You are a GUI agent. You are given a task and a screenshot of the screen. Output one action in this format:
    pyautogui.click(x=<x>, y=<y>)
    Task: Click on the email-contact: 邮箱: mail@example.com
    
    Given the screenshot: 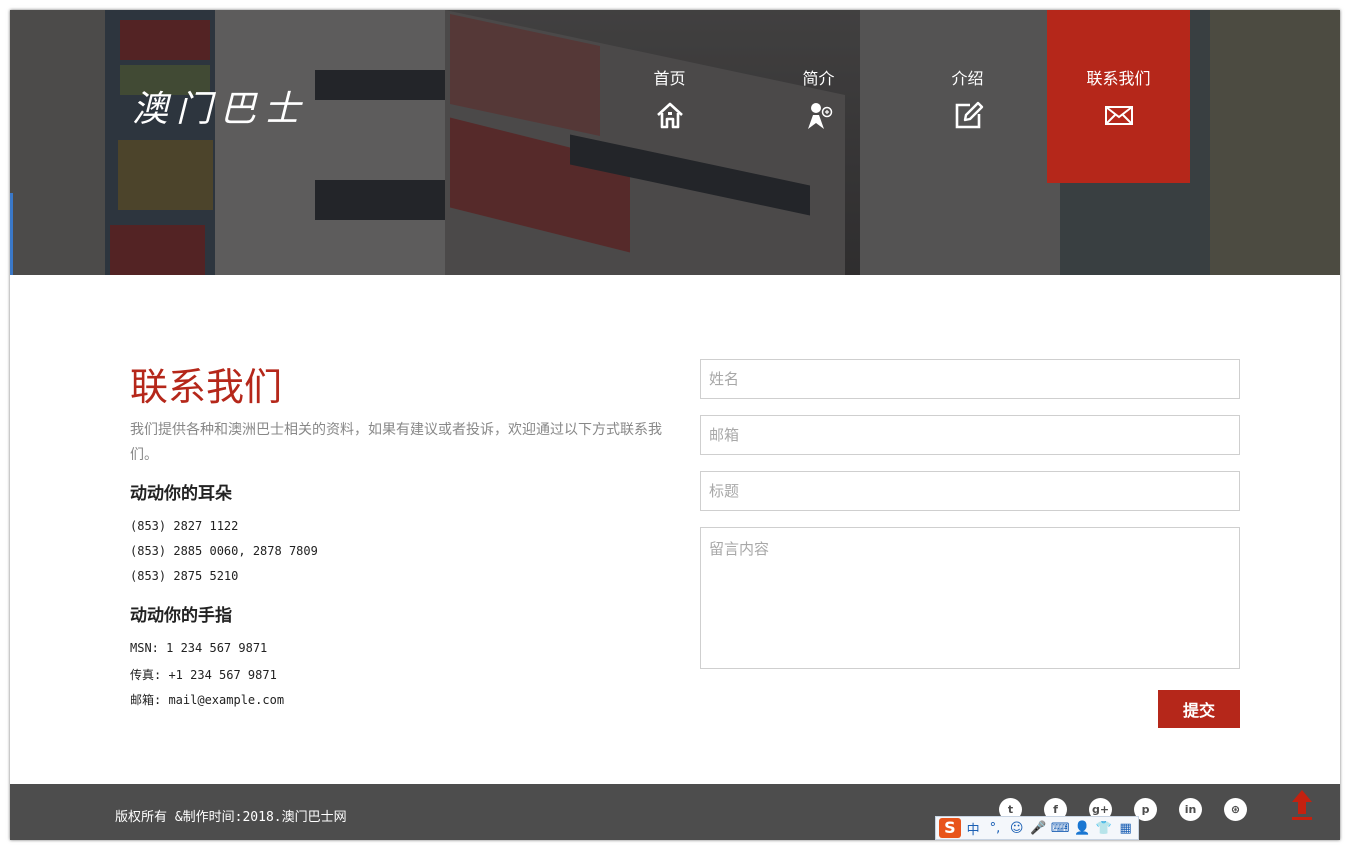 What is the action you would take?
    pyautogui.click(x=207, y=700)
    